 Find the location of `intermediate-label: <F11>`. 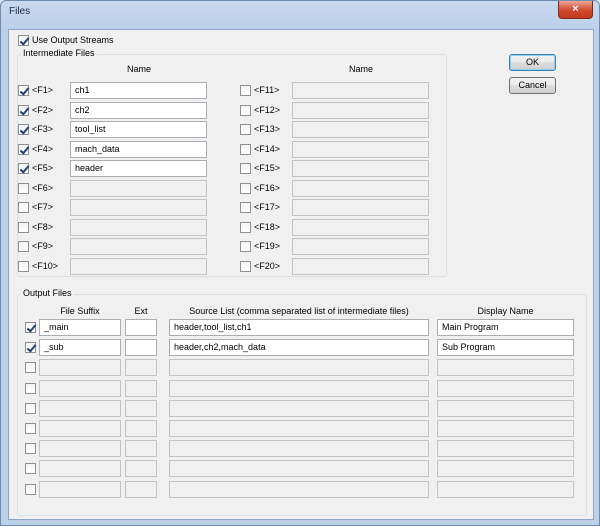

intermediate-label: <F11> is located at coordinates (267, 90).